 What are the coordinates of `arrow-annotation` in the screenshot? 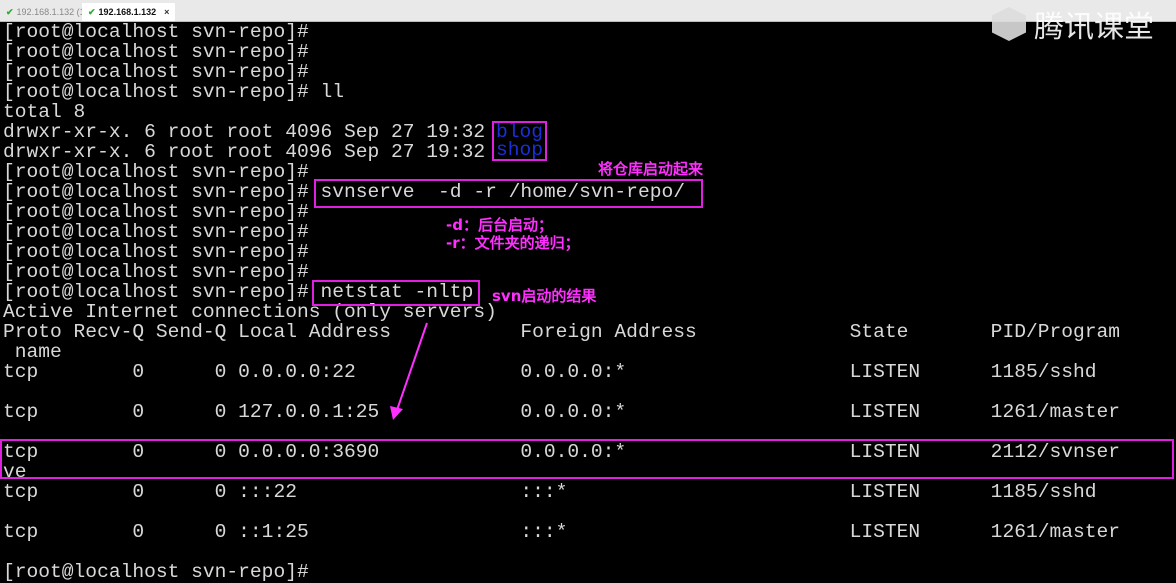 It's located at (409, 371).